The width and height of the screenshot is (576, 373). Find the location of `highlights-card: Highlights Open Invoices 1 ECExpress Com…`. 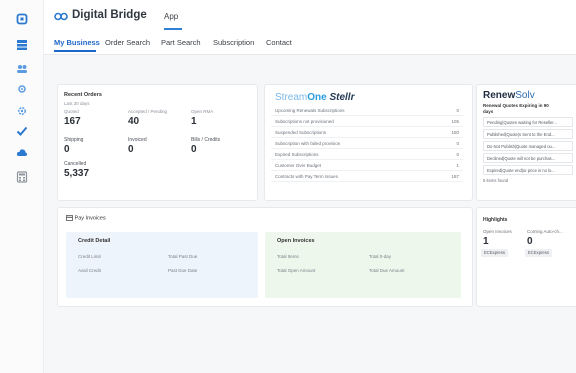

highlights-card: Highlights Open Invoices 1 ECExpress Com… is located at coordinates (526, 257).